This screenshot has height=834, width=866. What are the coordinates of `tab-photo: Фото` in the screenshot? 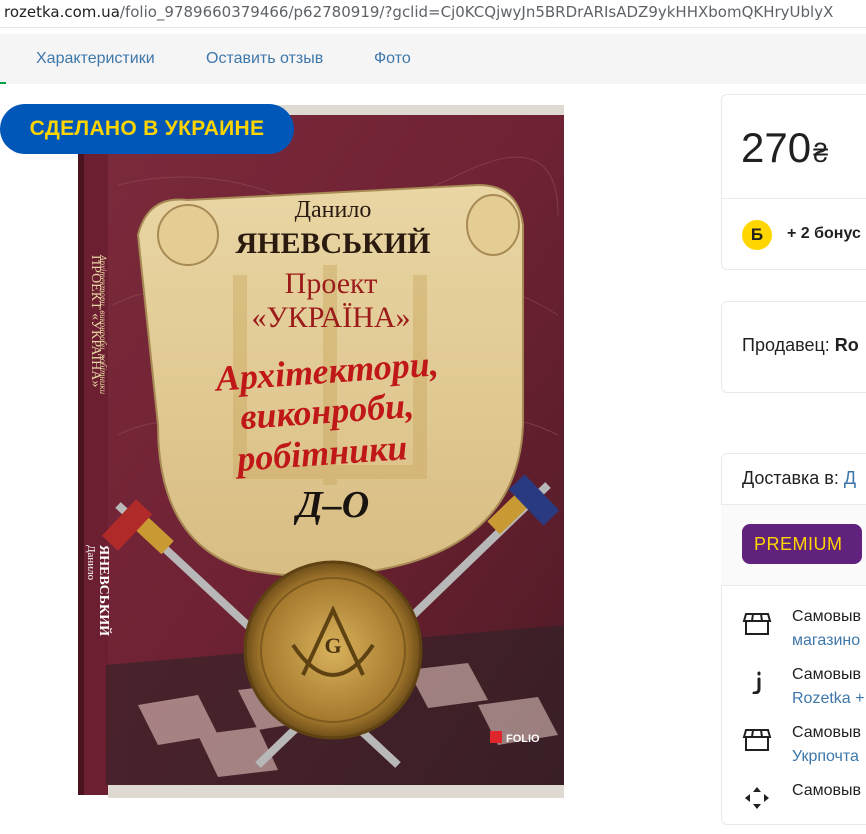 It's located at (392, 59).